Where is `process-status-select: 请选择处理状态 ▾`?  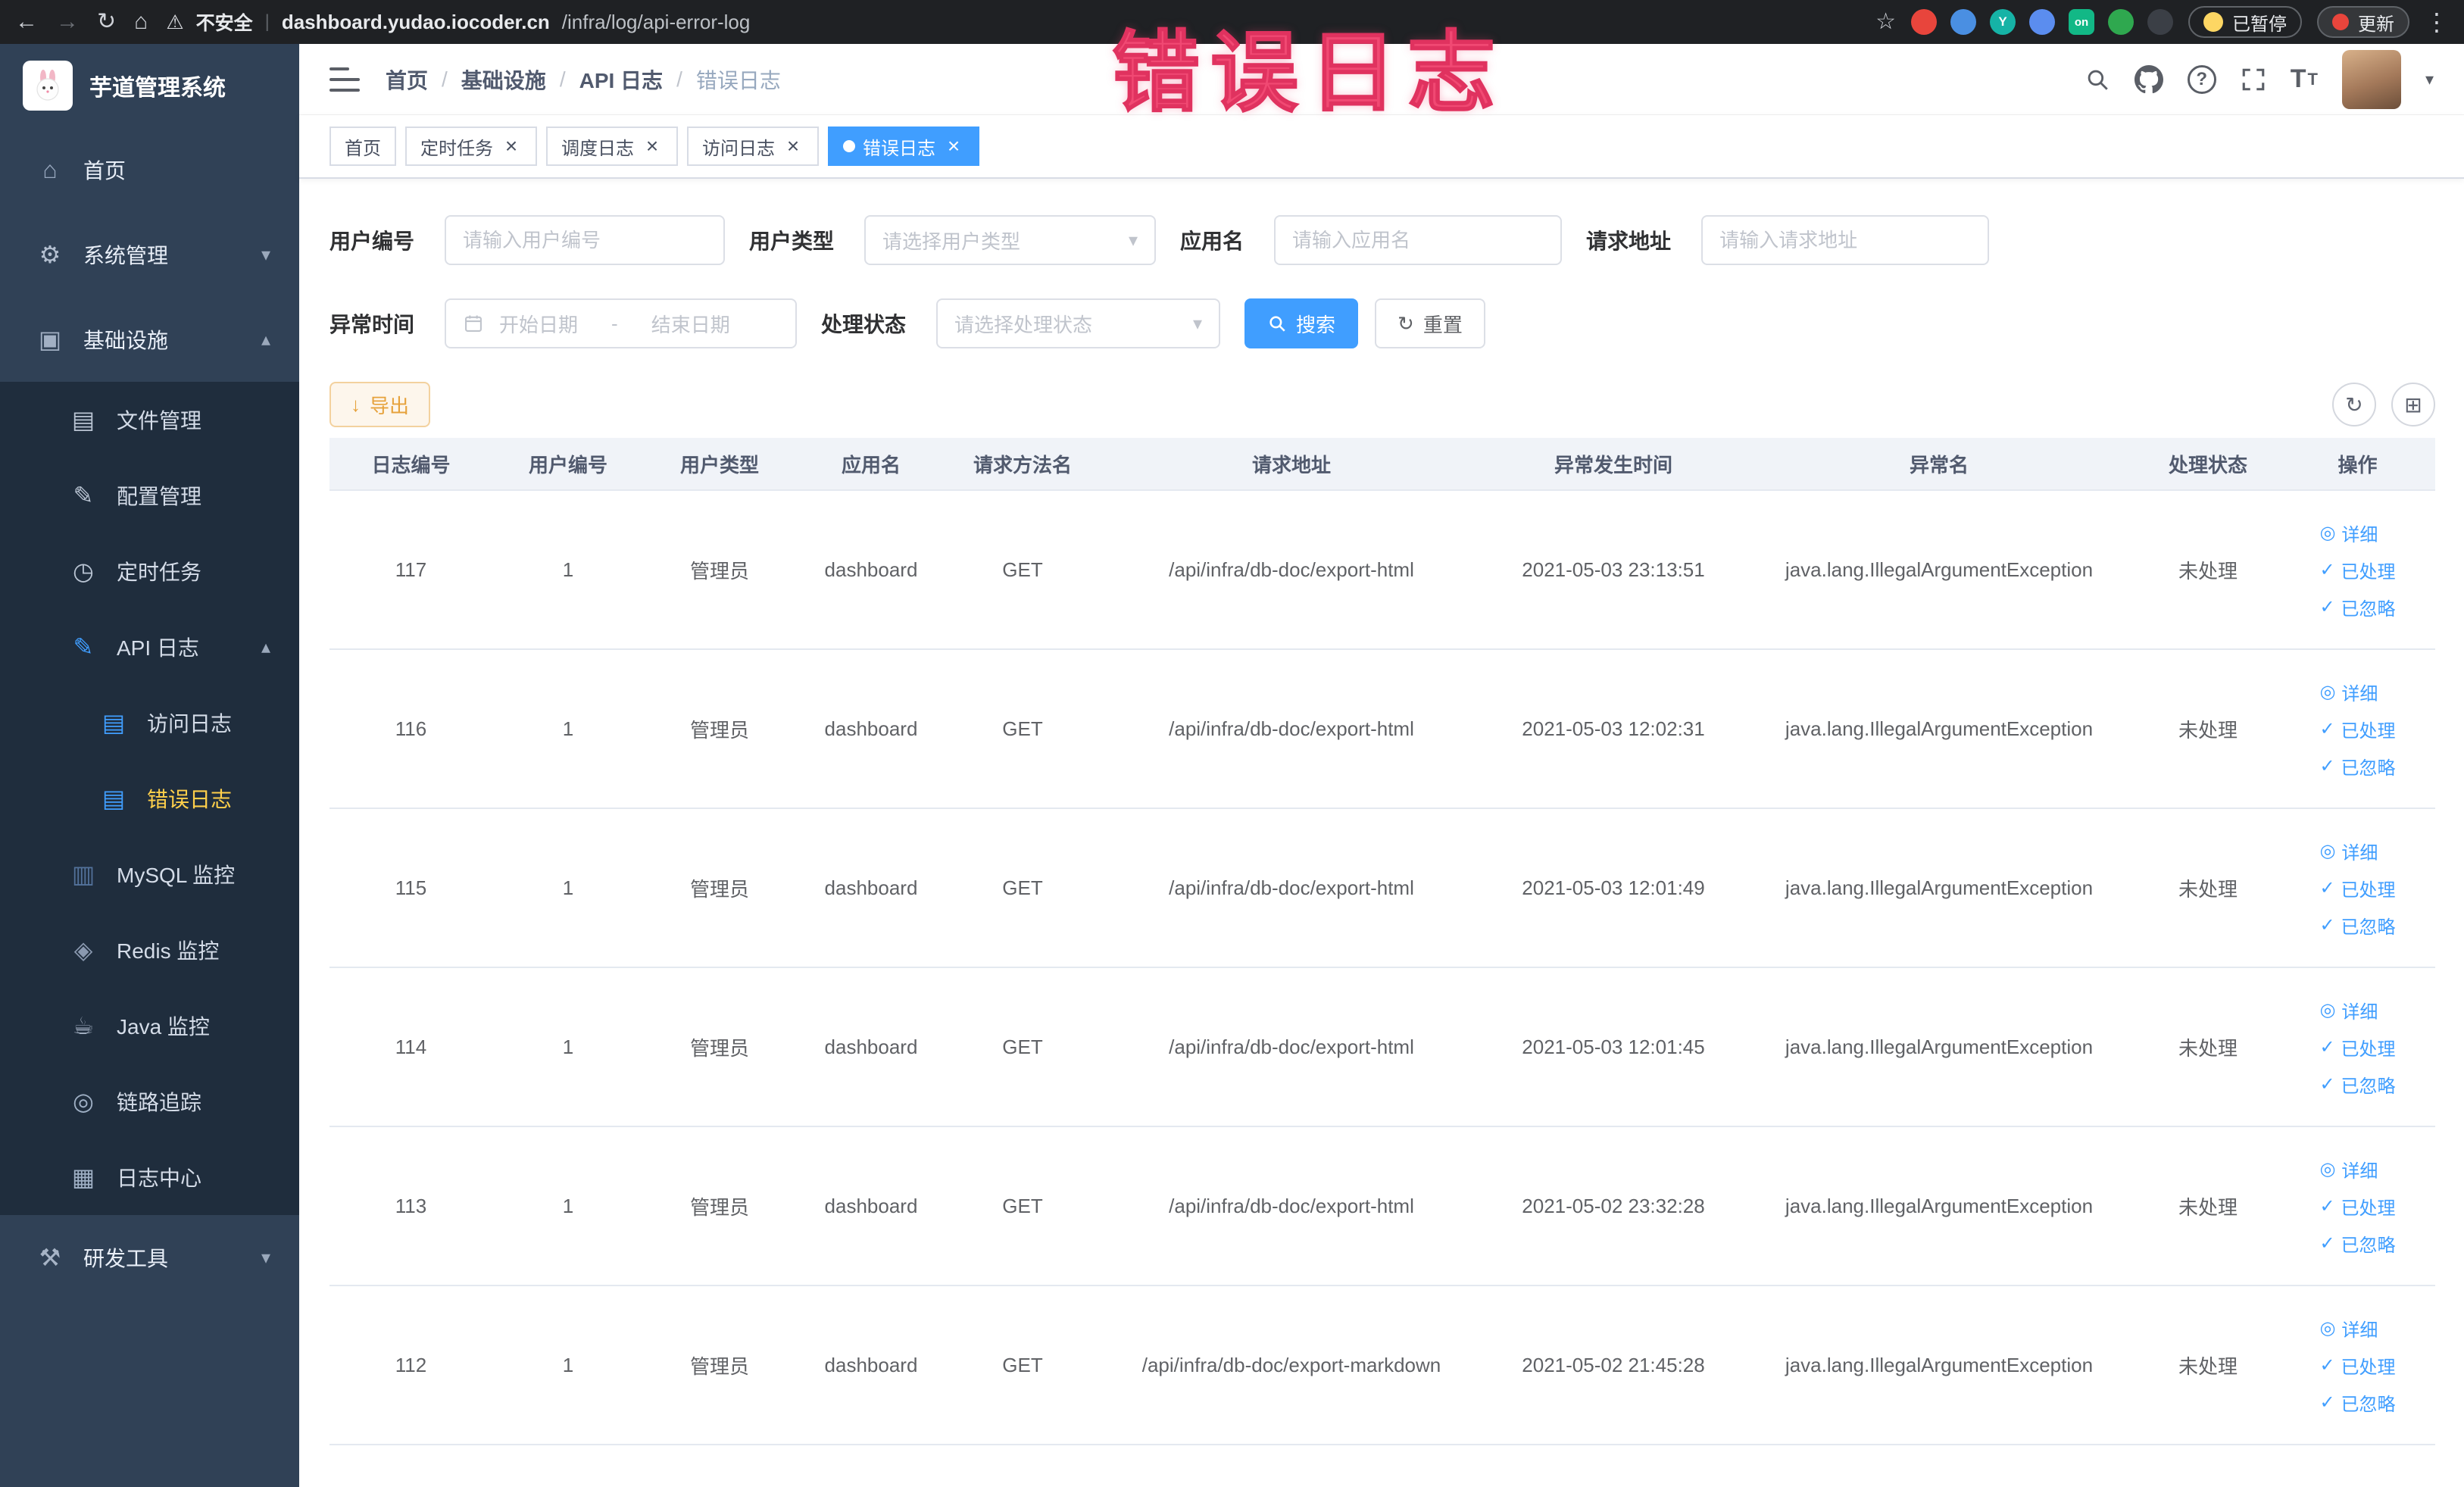
process-status-select: 请选择处理状态 ▾ is located at coordinates (1078, 323).